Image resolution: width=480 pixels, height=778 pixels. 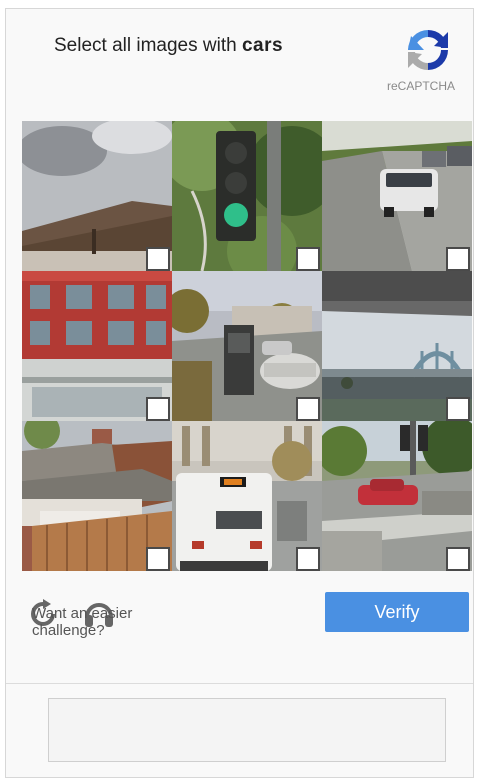 I want to click on brand-text: reCAPTCHA, so click(x=421, y=86).